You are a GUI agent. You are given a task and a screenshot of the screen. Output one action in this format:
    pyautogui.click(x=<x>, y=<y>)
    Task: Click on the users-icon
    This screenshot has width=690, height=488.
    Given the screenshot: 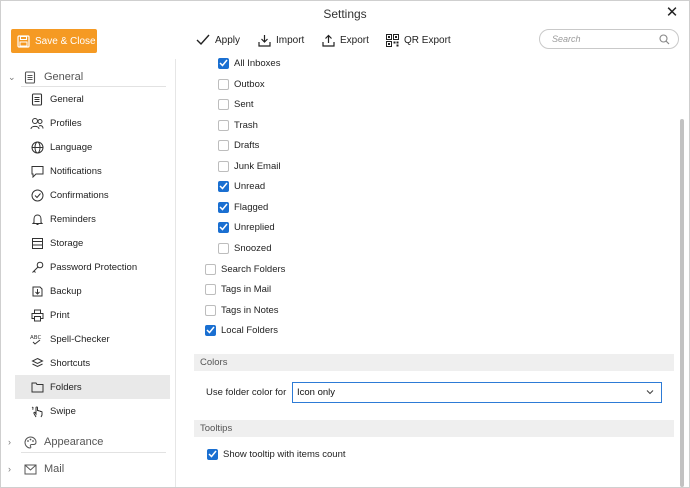 What is the action you would take?
    pyautogui.click(x=37, y=123)
    